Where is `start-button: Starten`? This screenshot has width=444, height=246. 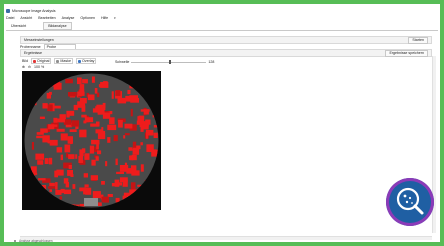
start-button: Starten is located at coordinates (418, 40).